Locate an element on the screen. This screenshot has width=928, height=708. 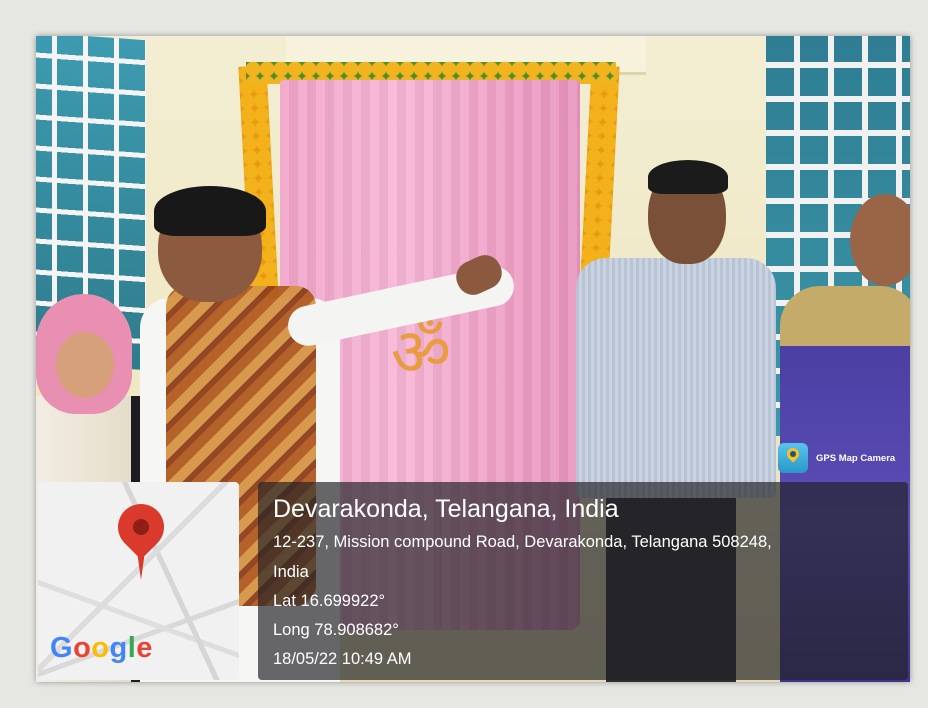
map-thumbnail: Google is located at coordinates (138, 581).